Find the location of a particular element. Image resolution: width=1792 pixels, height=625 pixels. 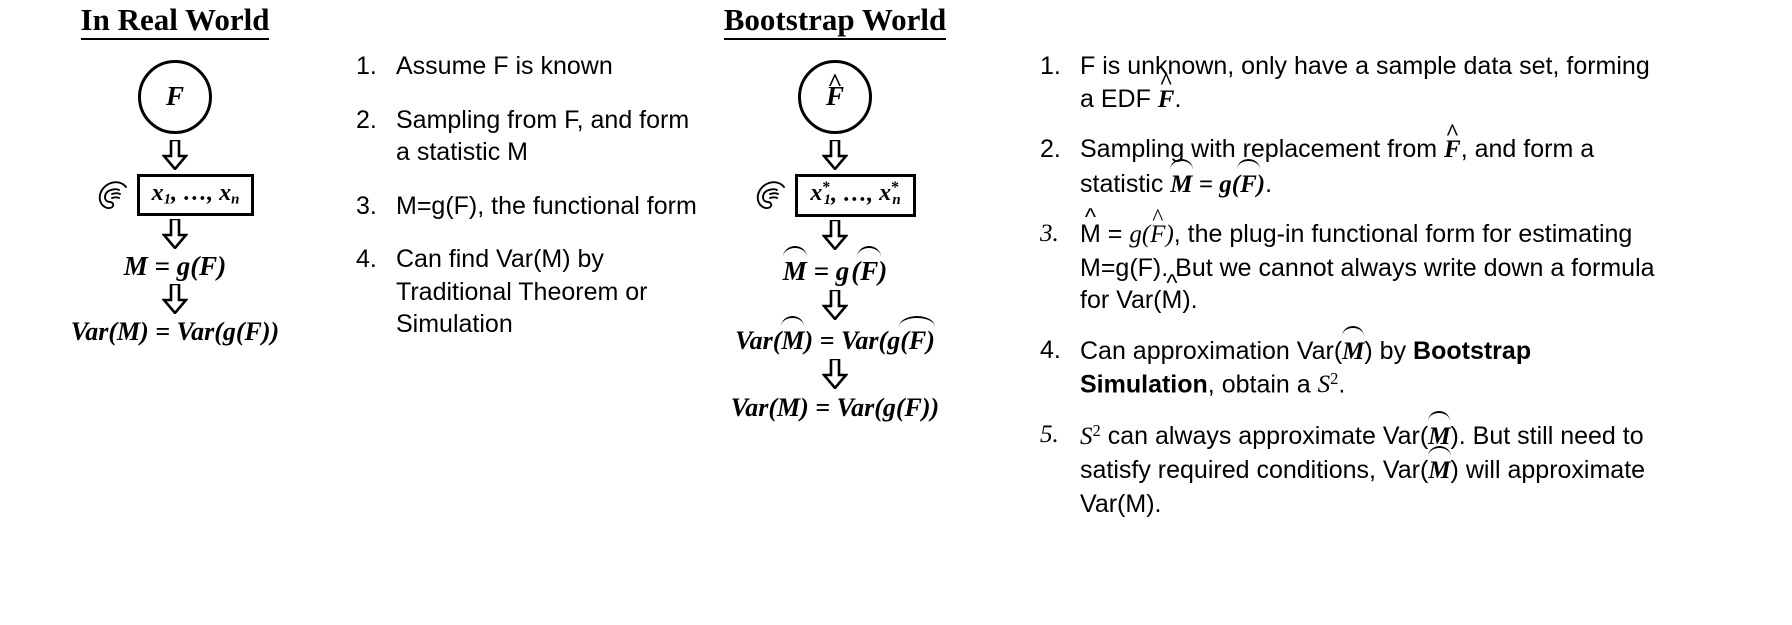

arrow-sample-to-statistic is located at coordinates (175, 233).